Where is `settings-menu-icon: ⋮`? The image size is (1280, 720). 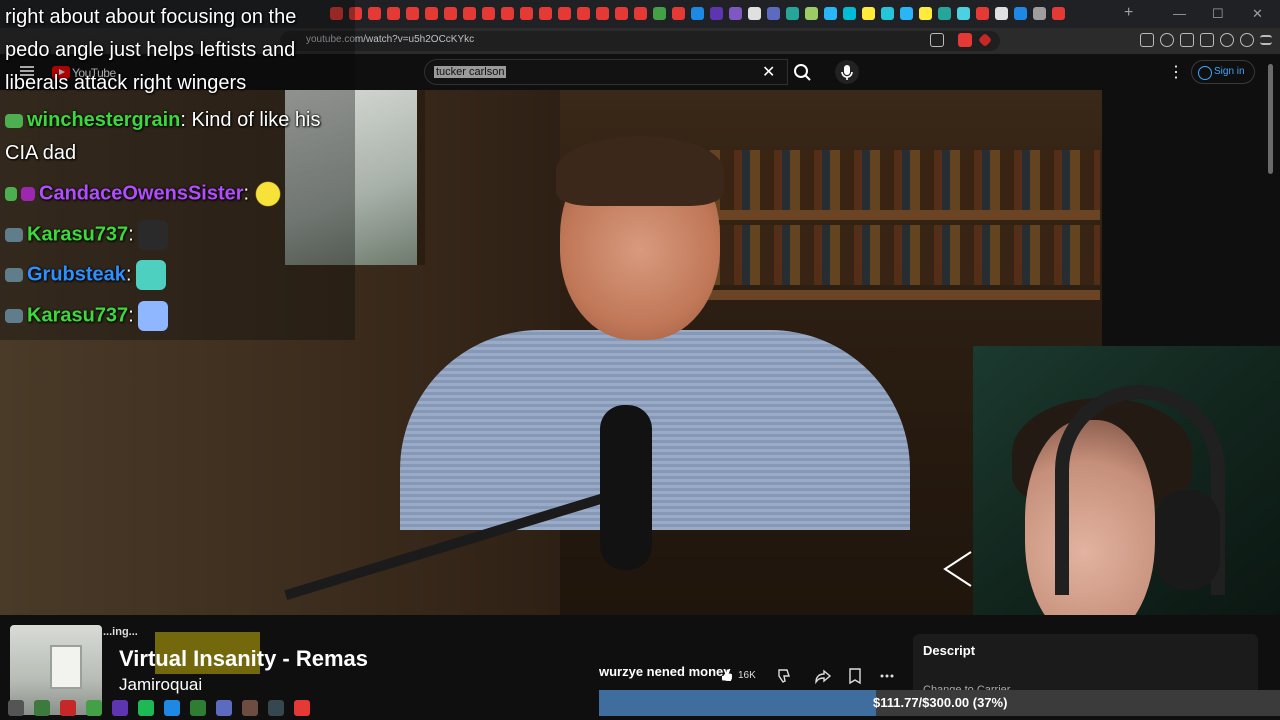
settings-menu-icon: ⋮ is located at coordinates (1176, 72).